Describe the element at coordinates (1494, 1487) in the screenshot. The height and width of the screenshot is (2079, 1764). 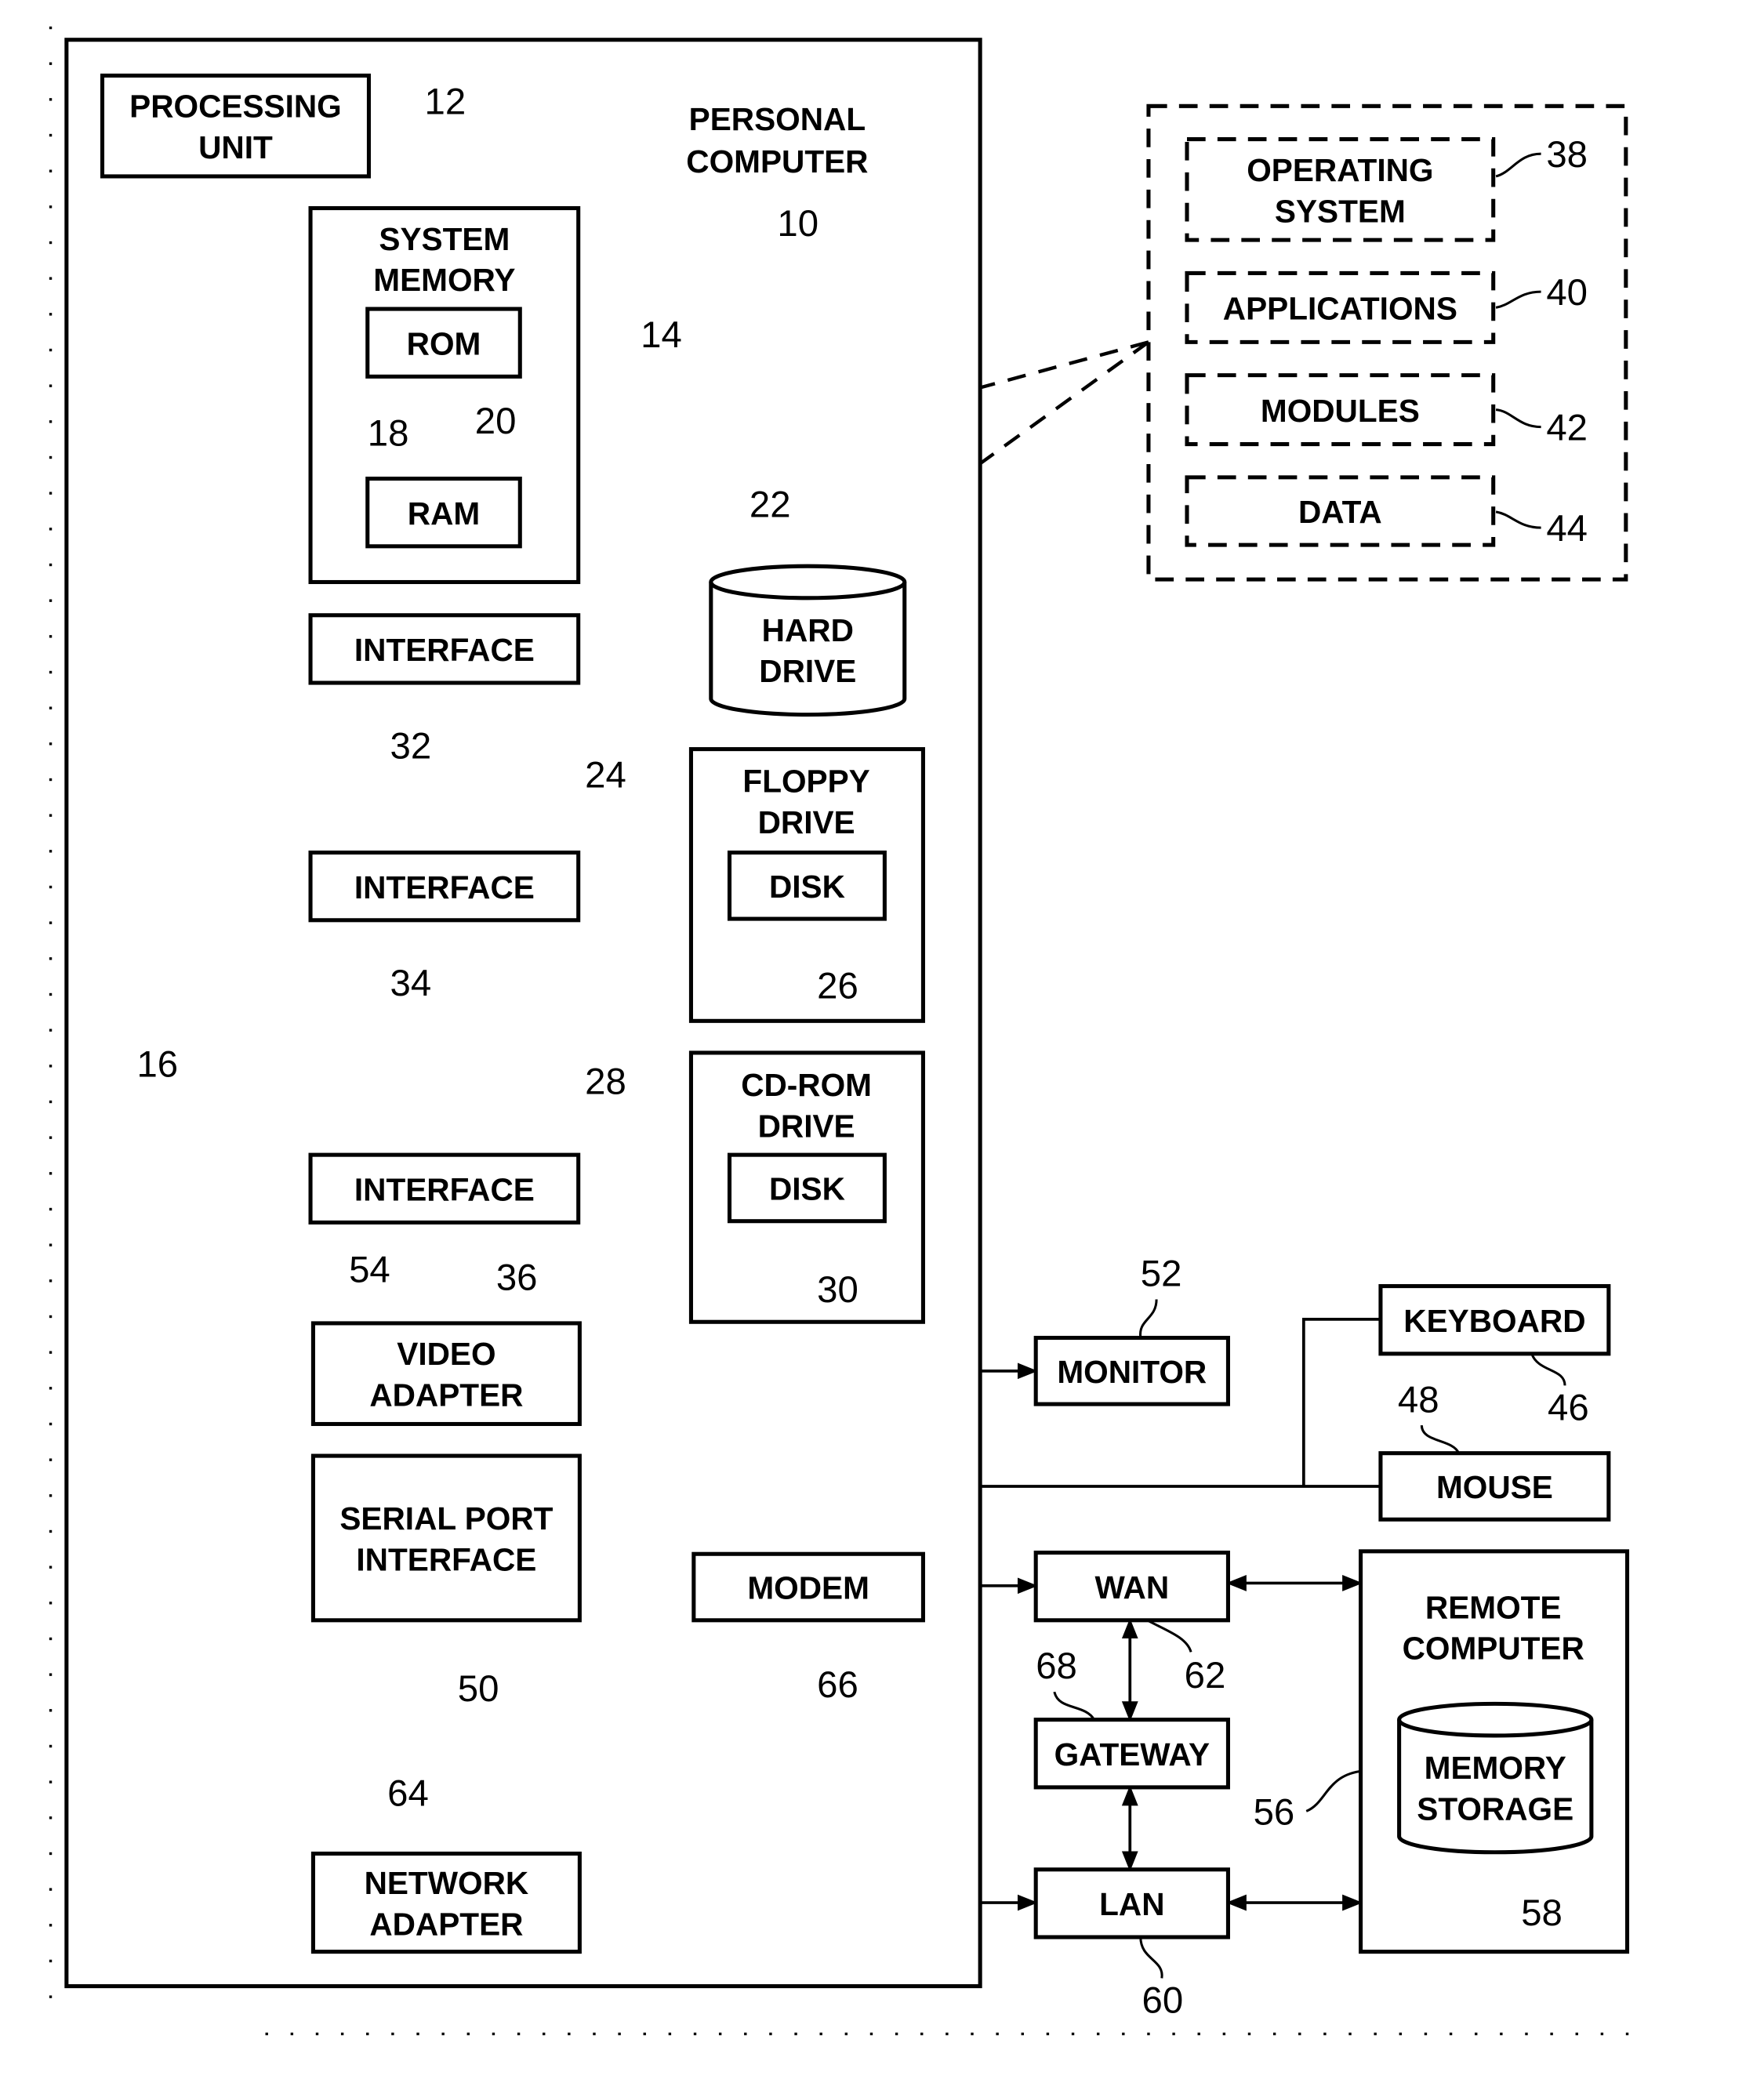
I see `mouse-label: MOUSE` at that location.